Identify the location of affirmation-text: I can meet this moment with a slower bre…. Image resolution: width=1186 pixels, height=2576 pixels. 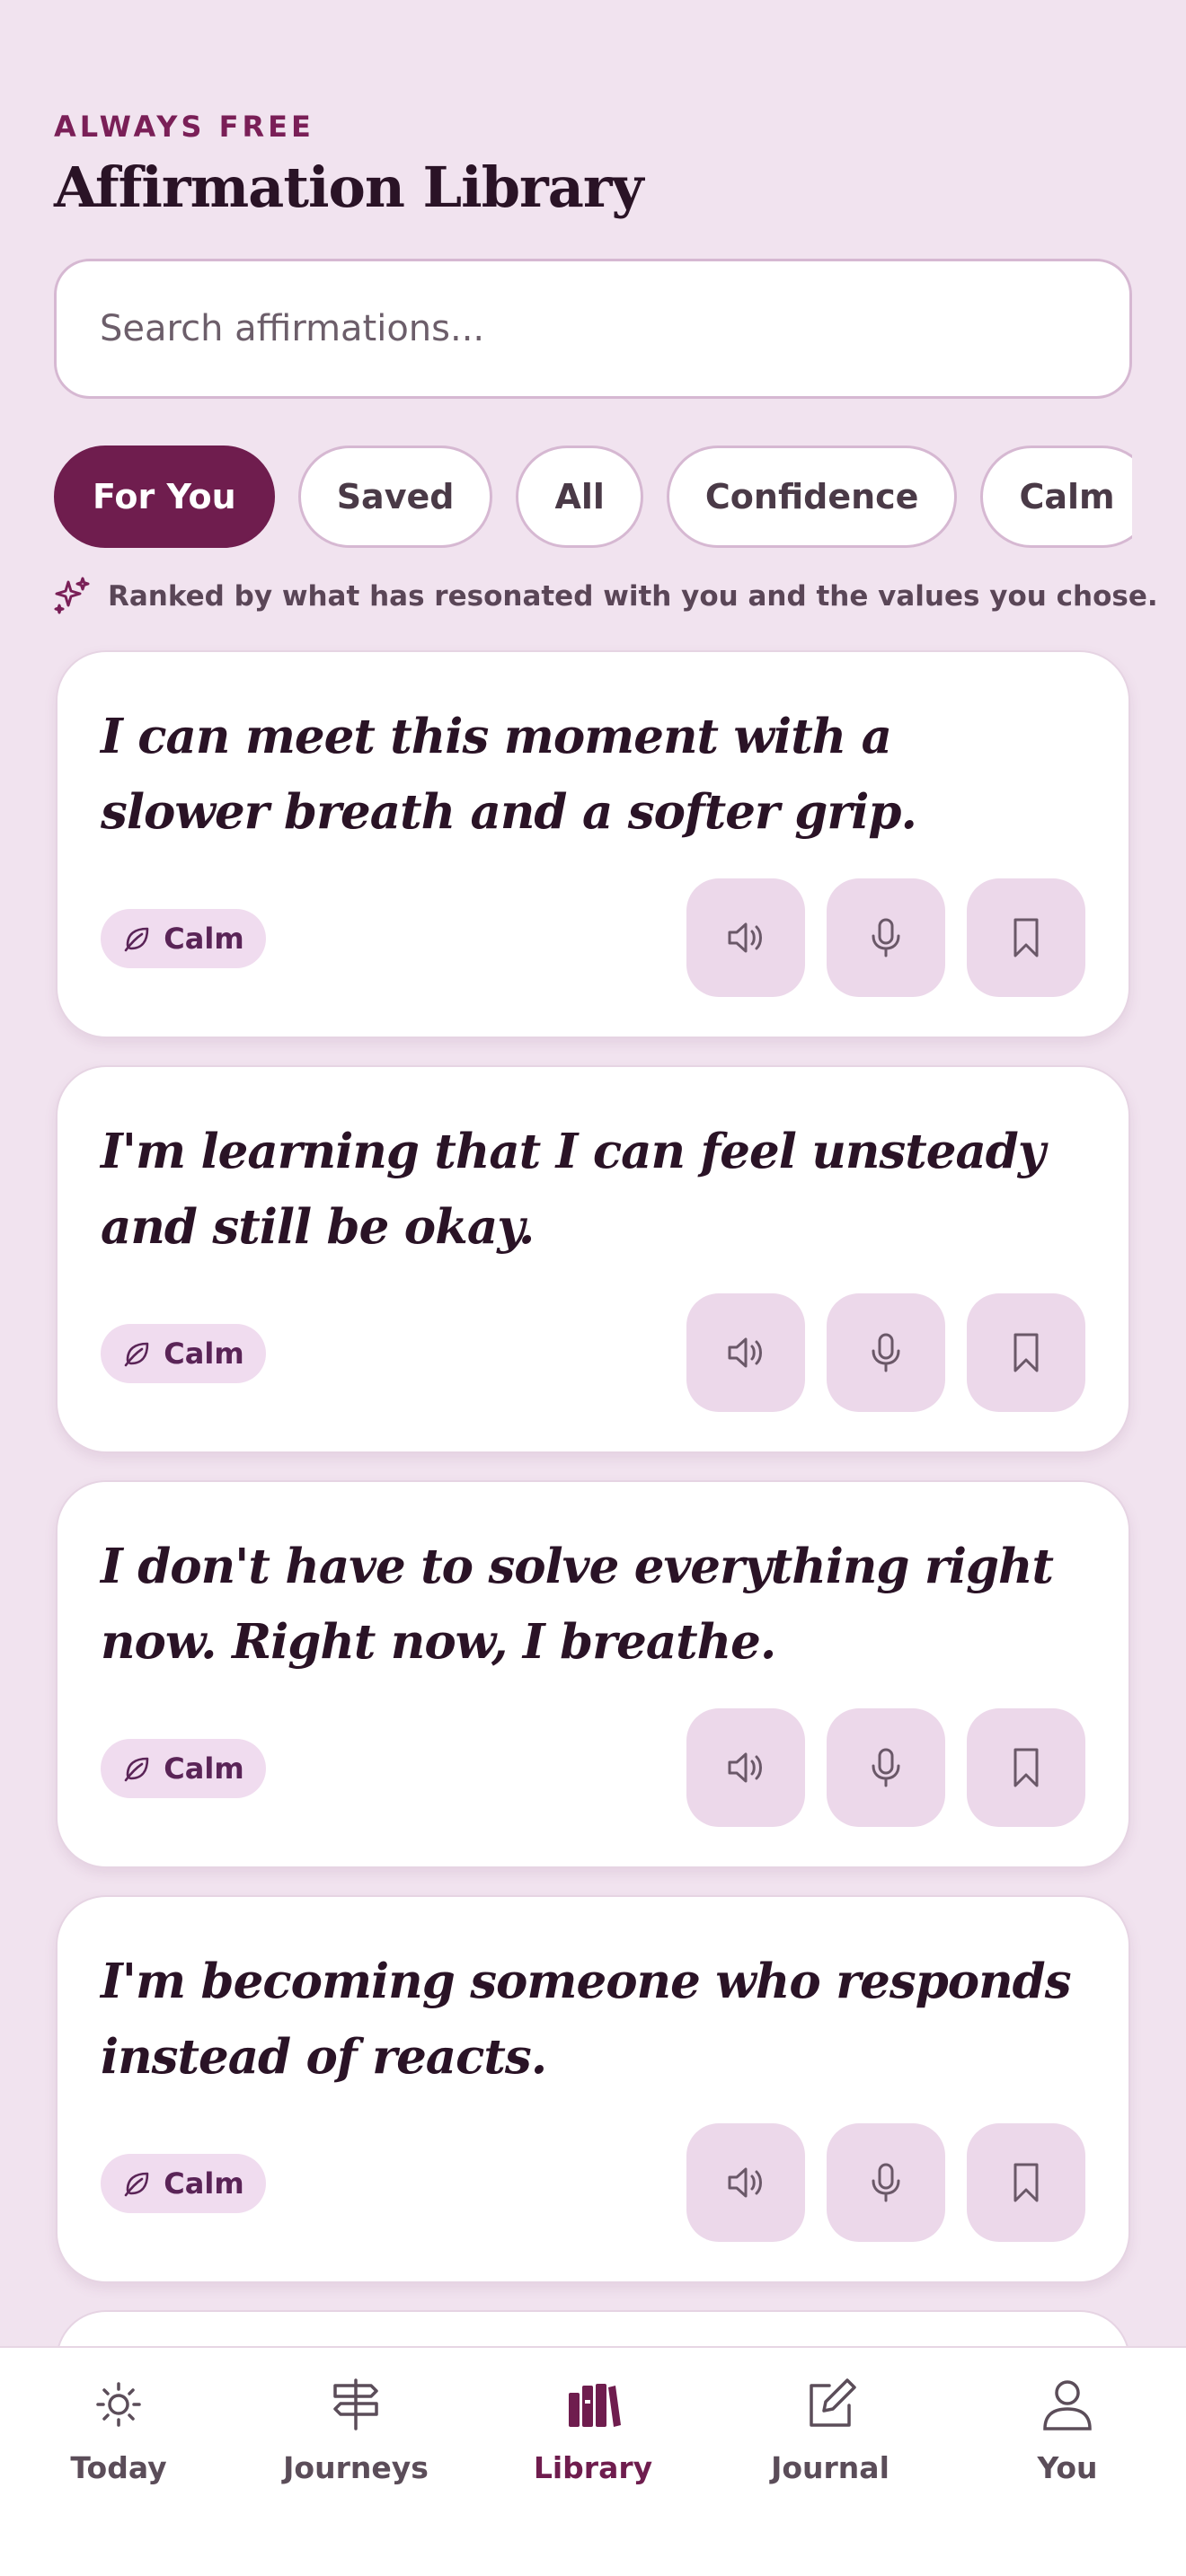
(509, 774).